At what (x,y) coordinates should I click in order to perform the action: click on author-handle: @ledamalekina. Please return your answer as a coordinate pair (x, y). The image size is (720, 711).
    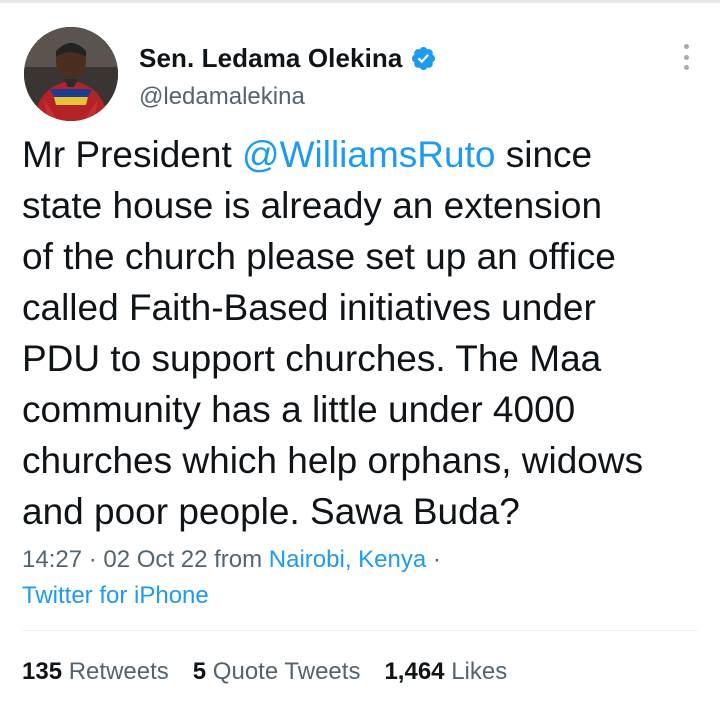
    Looking at the image, I should click on (222, 97).